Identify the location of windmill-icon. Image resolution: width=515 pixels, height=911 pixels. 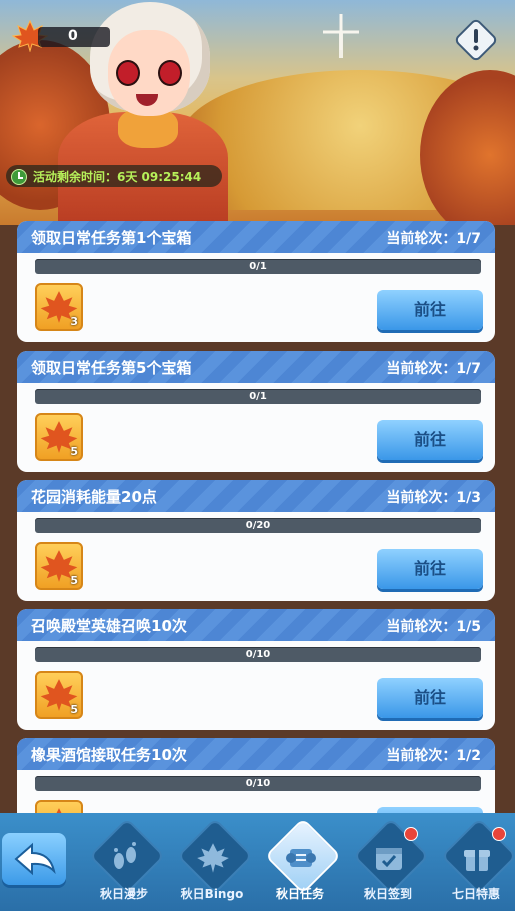
(341, 36).